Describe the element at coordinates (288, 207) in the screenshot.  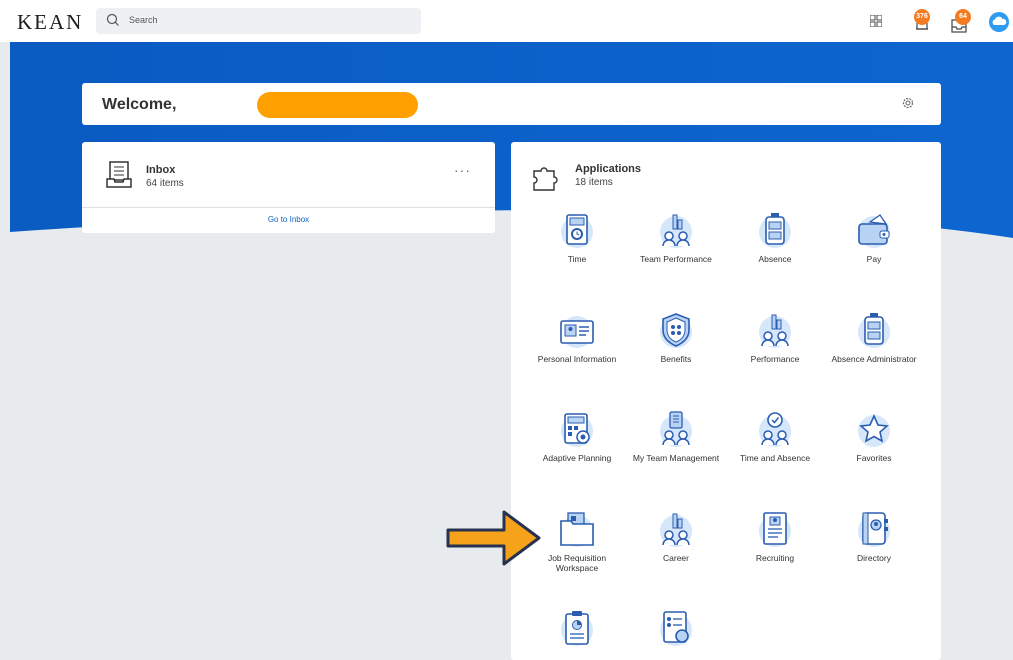
I see `inbox-divider` at that location.